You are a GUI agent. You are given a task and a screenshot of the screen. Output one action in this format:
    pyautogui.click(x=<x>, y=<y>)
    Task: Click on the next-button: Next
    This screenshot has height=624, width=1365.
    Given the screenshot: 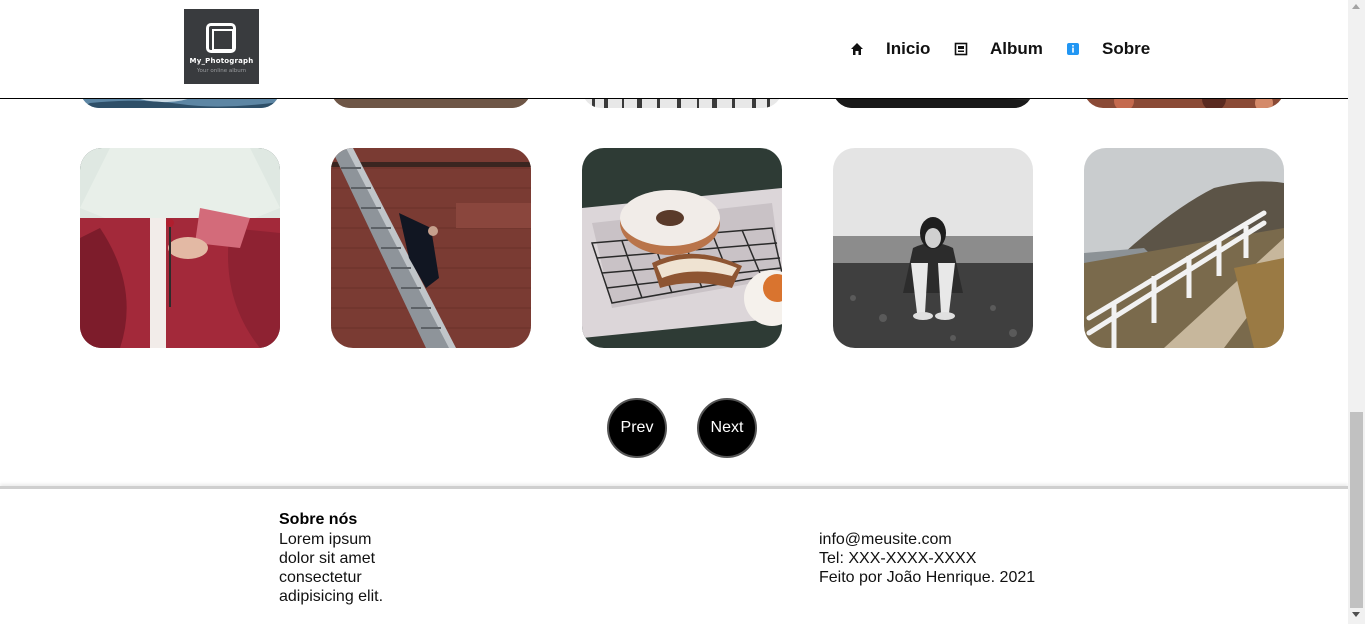 What is the action you would take?
    pyautogui.click(x=727, y=428)
    